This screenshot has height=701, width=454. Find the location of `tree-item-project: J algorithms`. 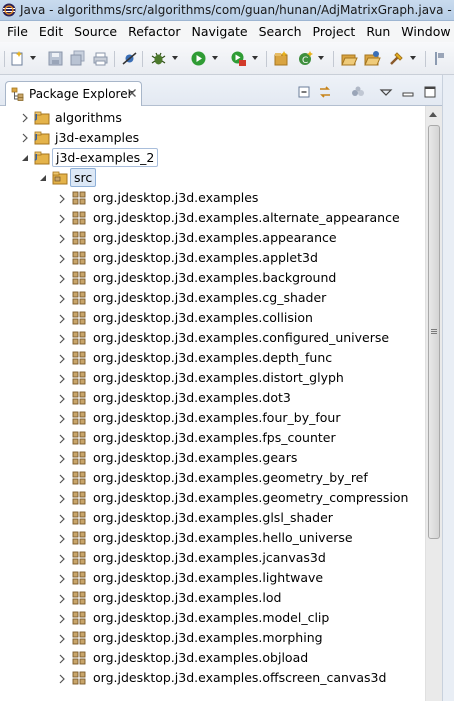

tree-item-project: J algorithms is located at coordinates (212, 118).